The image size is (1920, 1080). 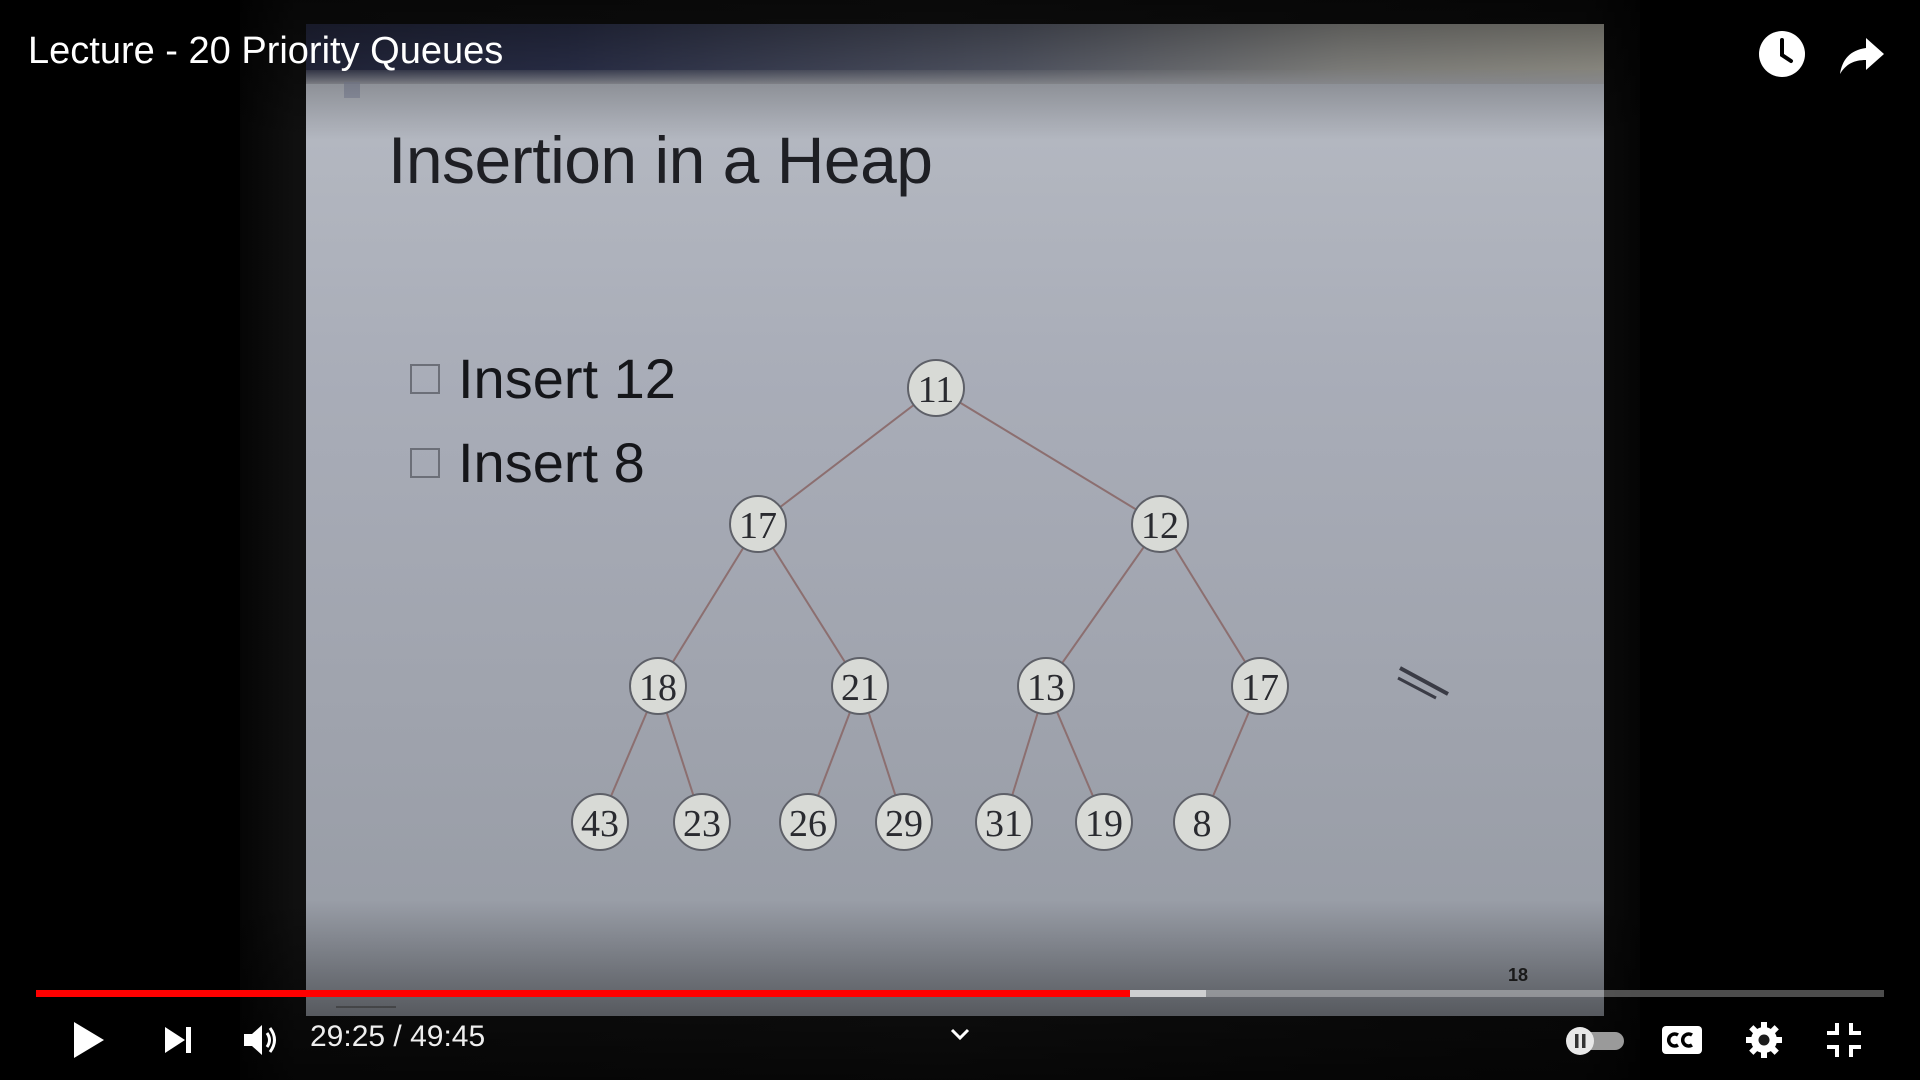 I want to click on cc-icon, so click(x=1682, y=1040).